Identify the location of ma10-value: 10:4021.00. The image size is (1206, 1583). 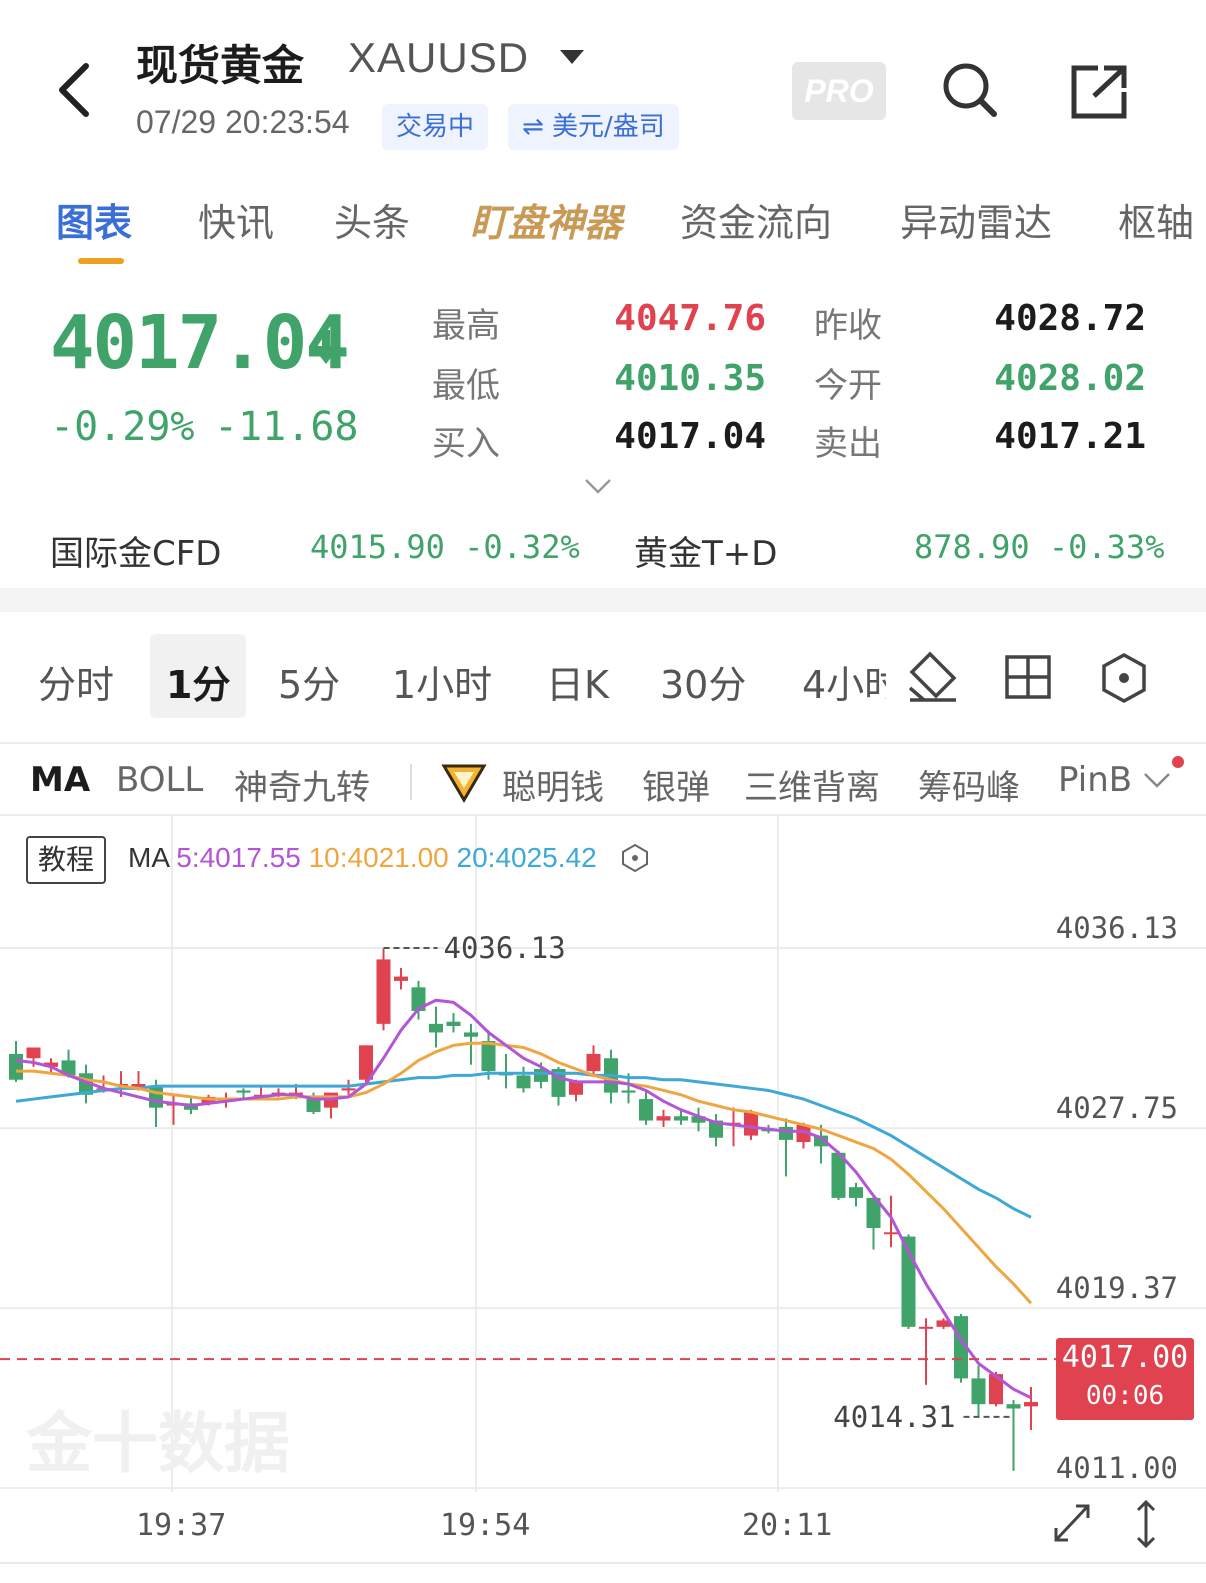
(378, 857).